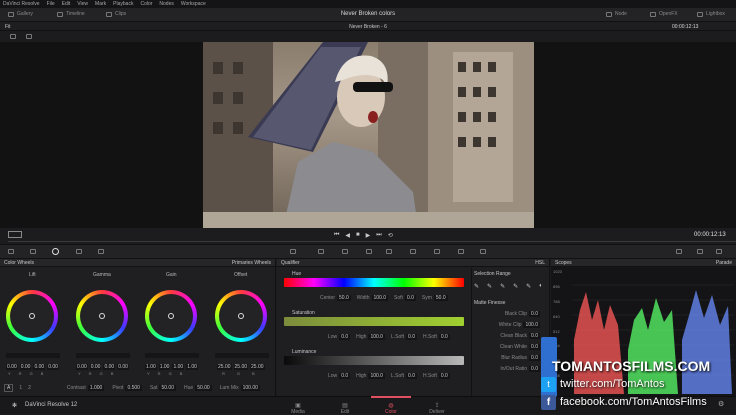 The image size is (736, 415). I want to click on gain-y: 1.00, so click(151, 367).